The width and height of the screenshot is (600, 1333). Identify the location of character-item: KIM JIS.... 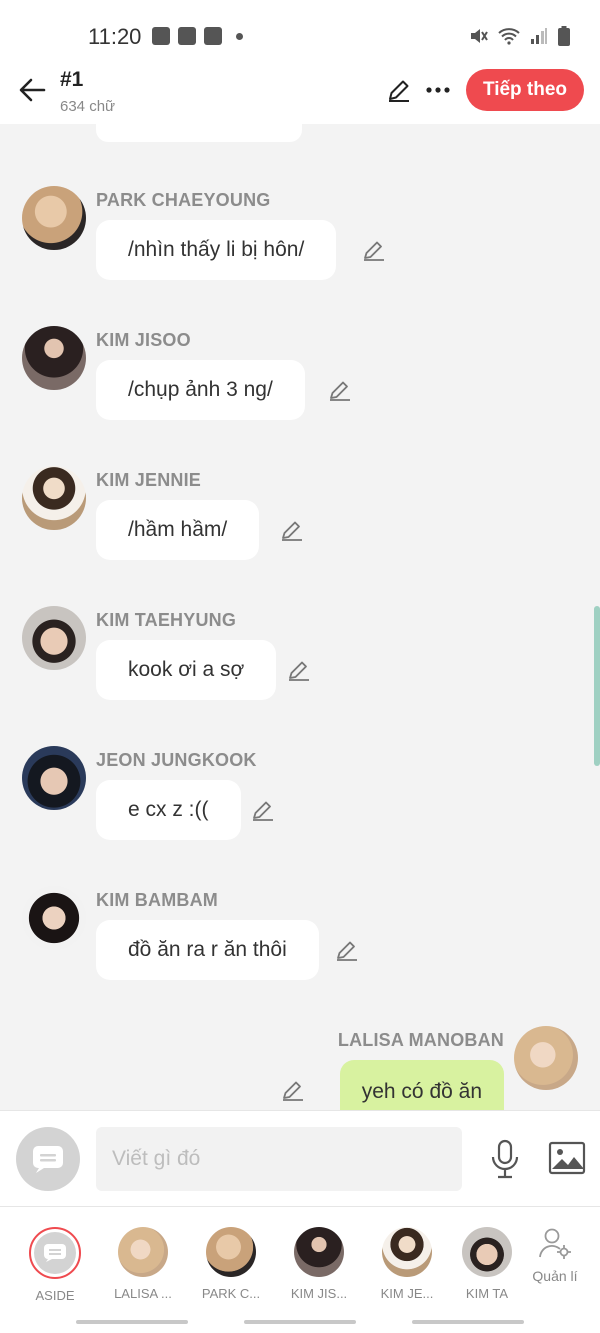
(319, 1264).